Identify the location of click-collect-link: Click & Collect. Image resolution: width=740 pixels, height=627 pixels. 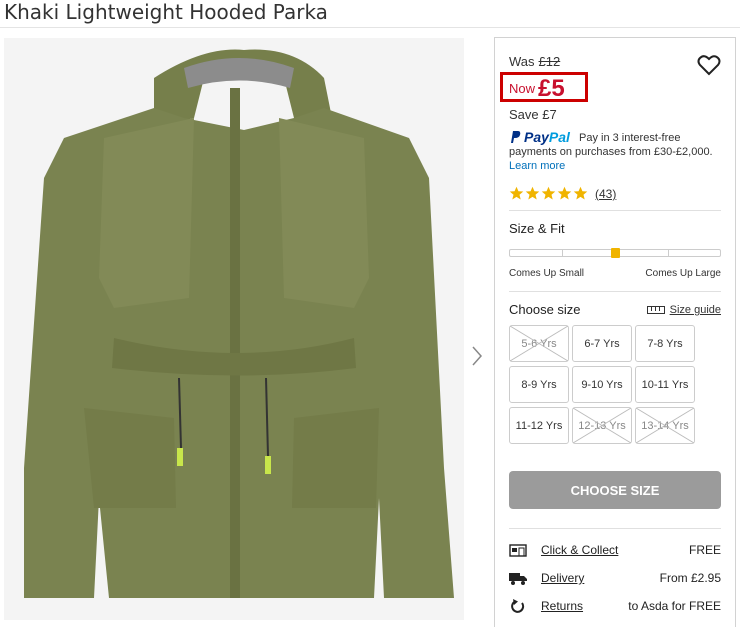
(579, 550).